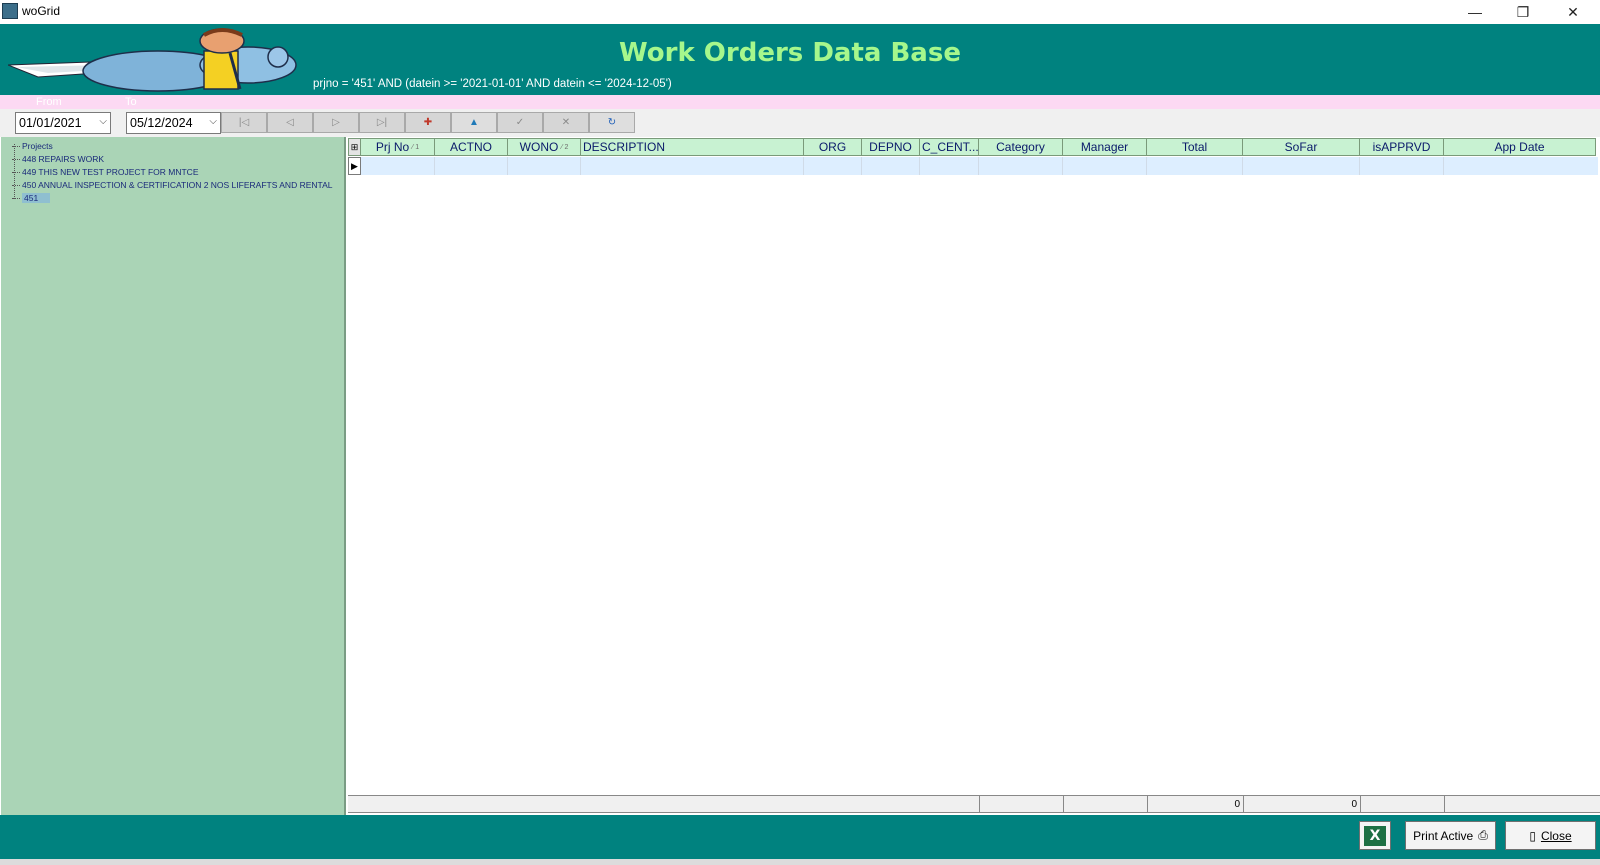 The height and width of the screenshot is (865, 1600). I want to click on column-header-sofar: SoFar, so click(1301, 147).